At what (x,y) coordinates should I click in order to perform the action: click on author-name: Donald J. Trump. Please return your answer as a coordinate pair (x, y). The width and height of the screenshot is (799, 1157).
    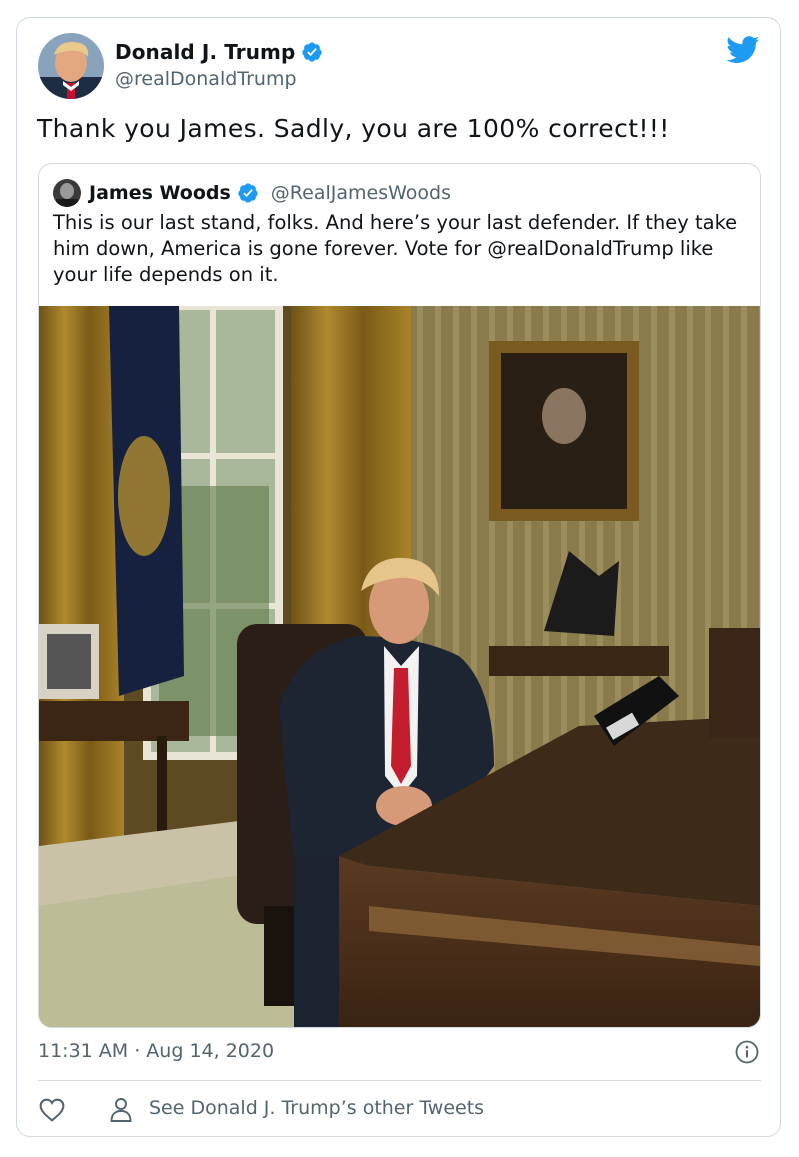
    Looking at the image, I should click on (205, 52).